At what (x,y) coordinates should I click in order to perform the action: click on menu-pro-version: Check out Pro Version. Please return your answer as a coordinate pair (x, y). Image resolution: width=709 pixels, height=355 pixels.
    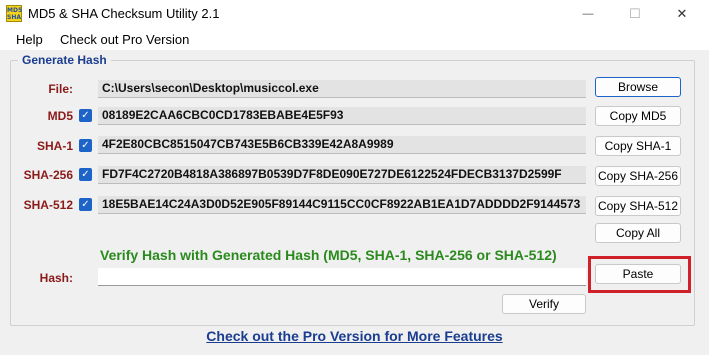
    Looking at the image, I should click on (124, 39).